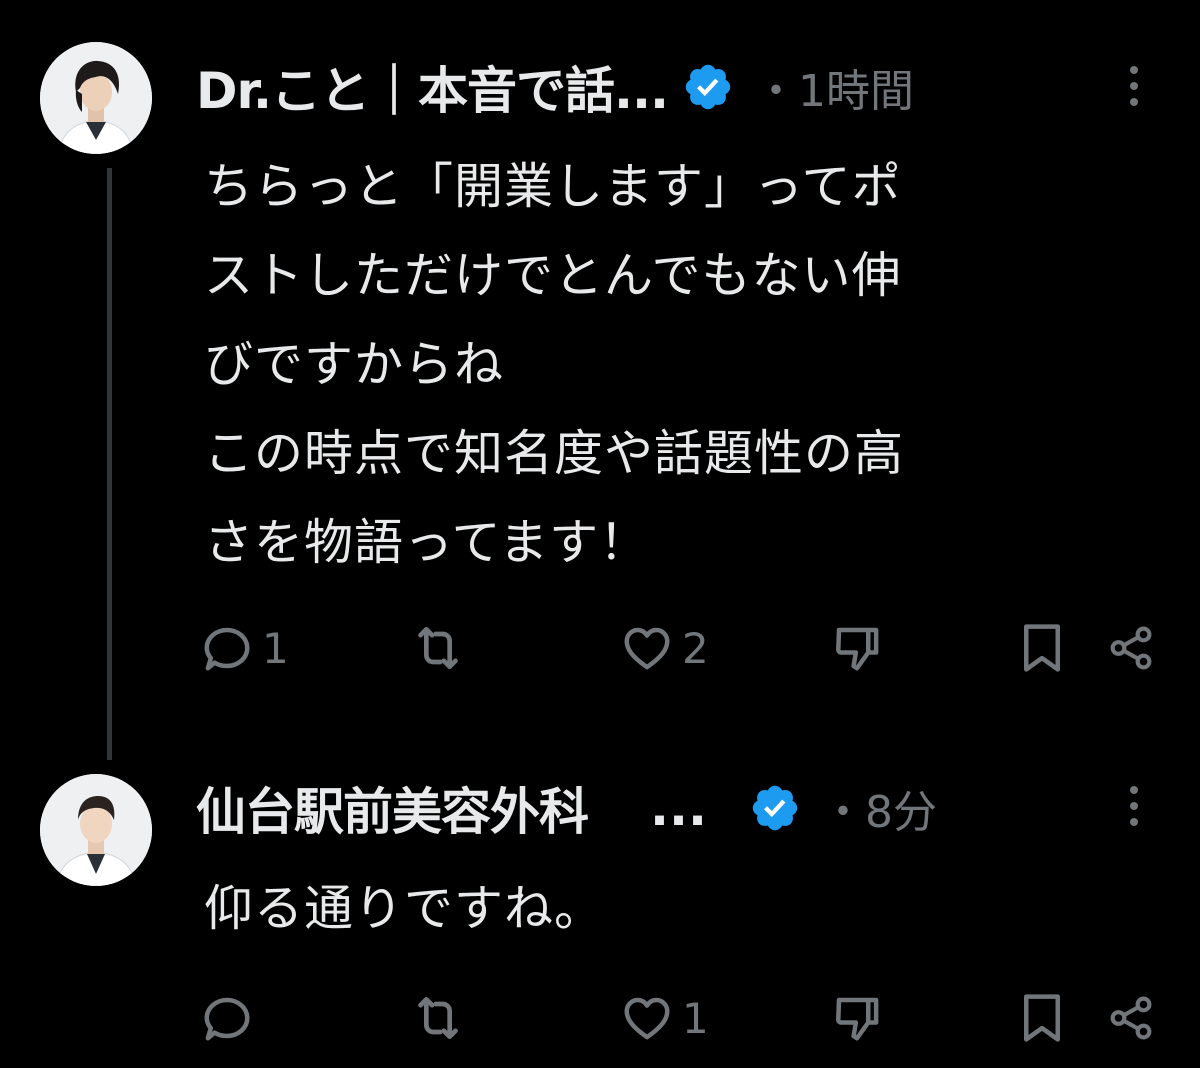 The width and height of the screenshot is (1200, 1068). Describe the element at coordinates (275, 648) in the screenshot. I see `reply-count: 1` at that location.